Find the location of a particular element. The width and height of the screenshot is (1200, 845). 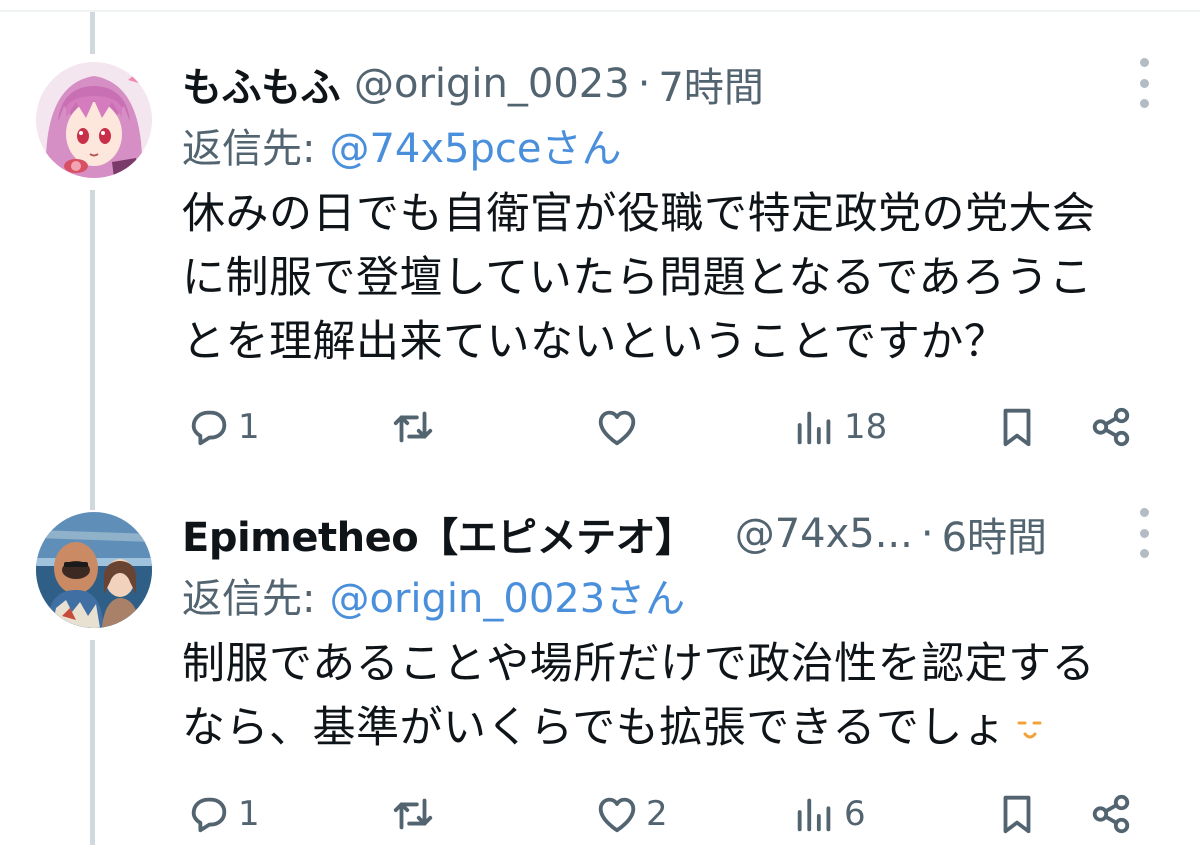

views-button: 6 is located at coordinates (829, 814).